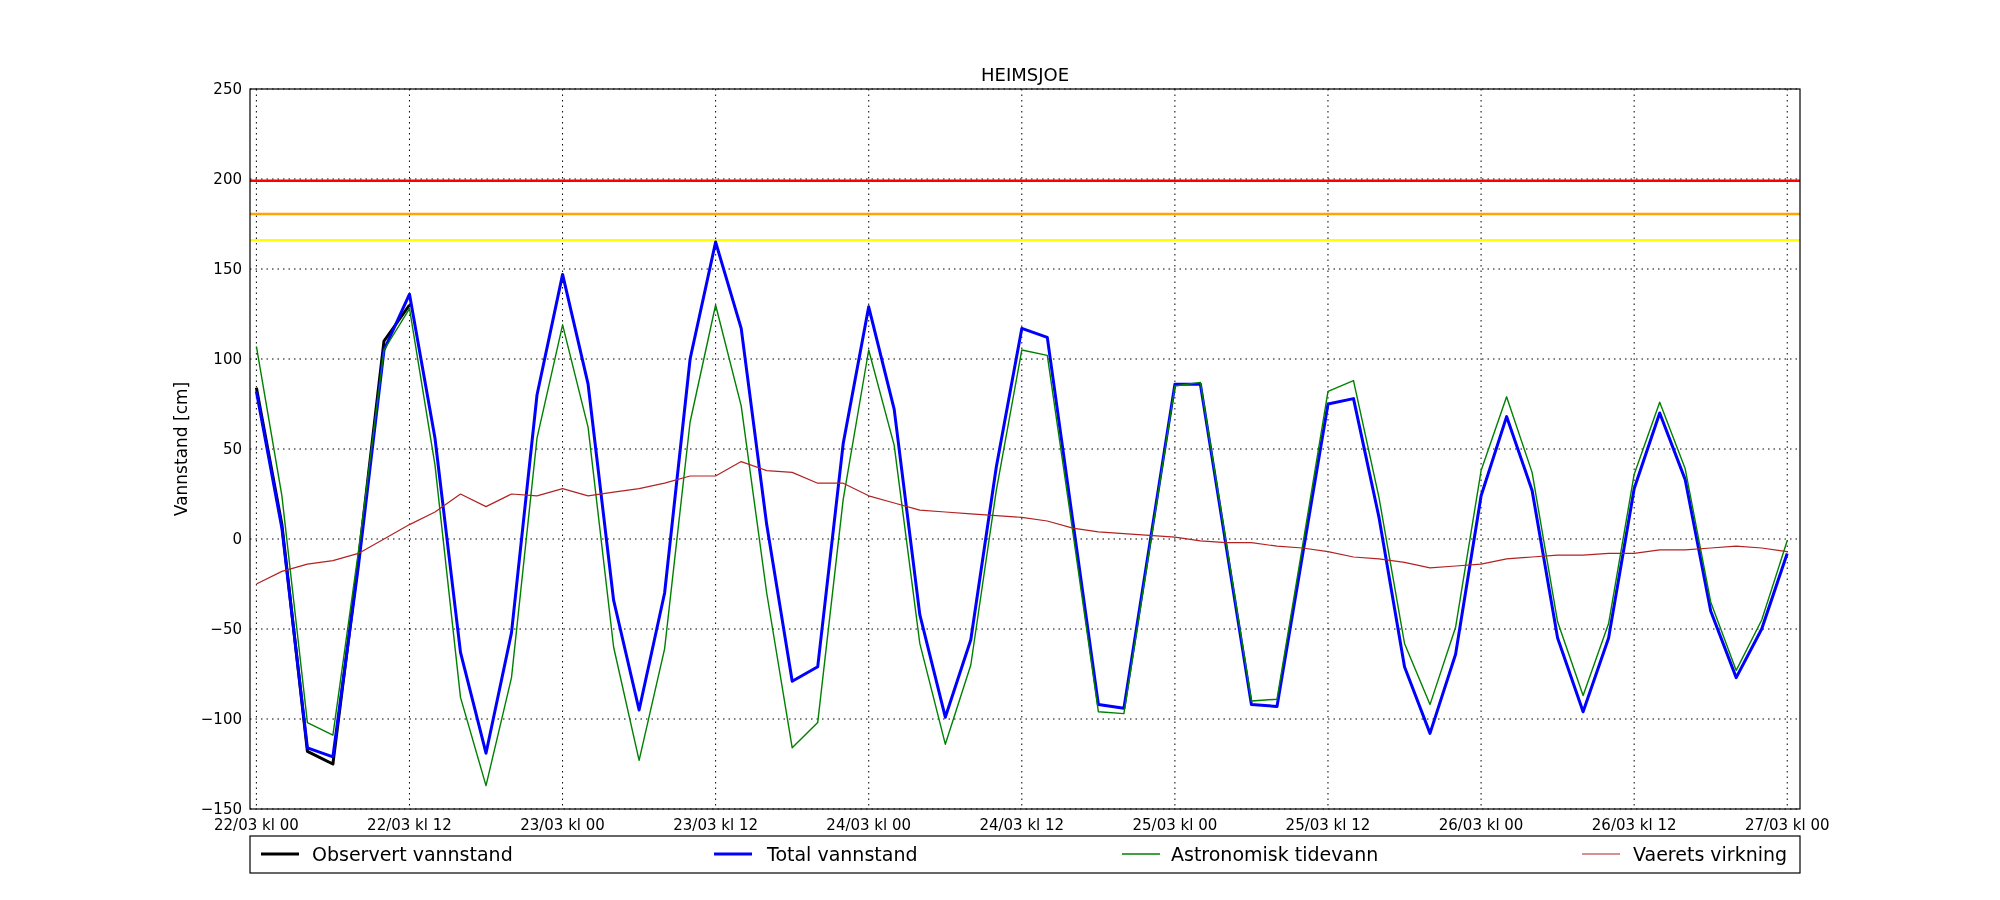 The height and width of the screenshot is (900, 2000). I want to click on x-tick-label: 23/03 kl 12, so click(715, 825).